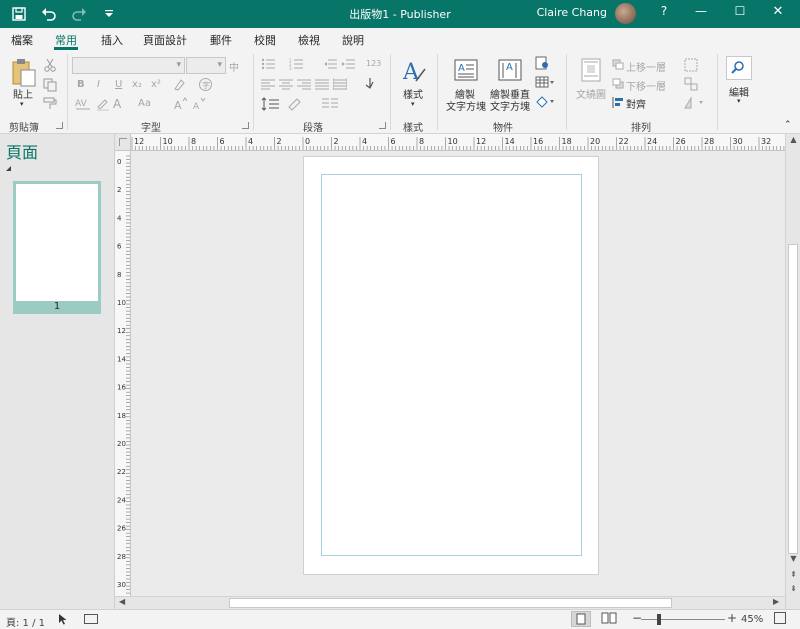 The image size is (800, 629). I want to click on group-objects-icon, so click(691, 65).